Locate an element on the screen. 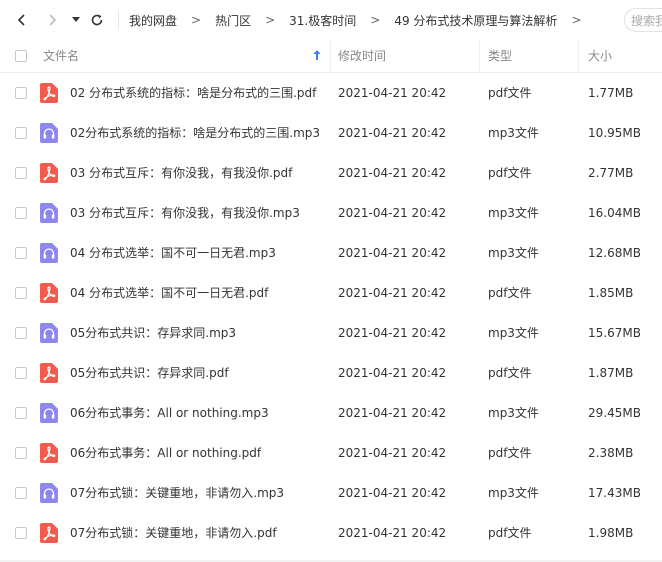  file-name: 07分布式锁：关键重地，非请勿入.pdf is located at coordinates (173, 533).